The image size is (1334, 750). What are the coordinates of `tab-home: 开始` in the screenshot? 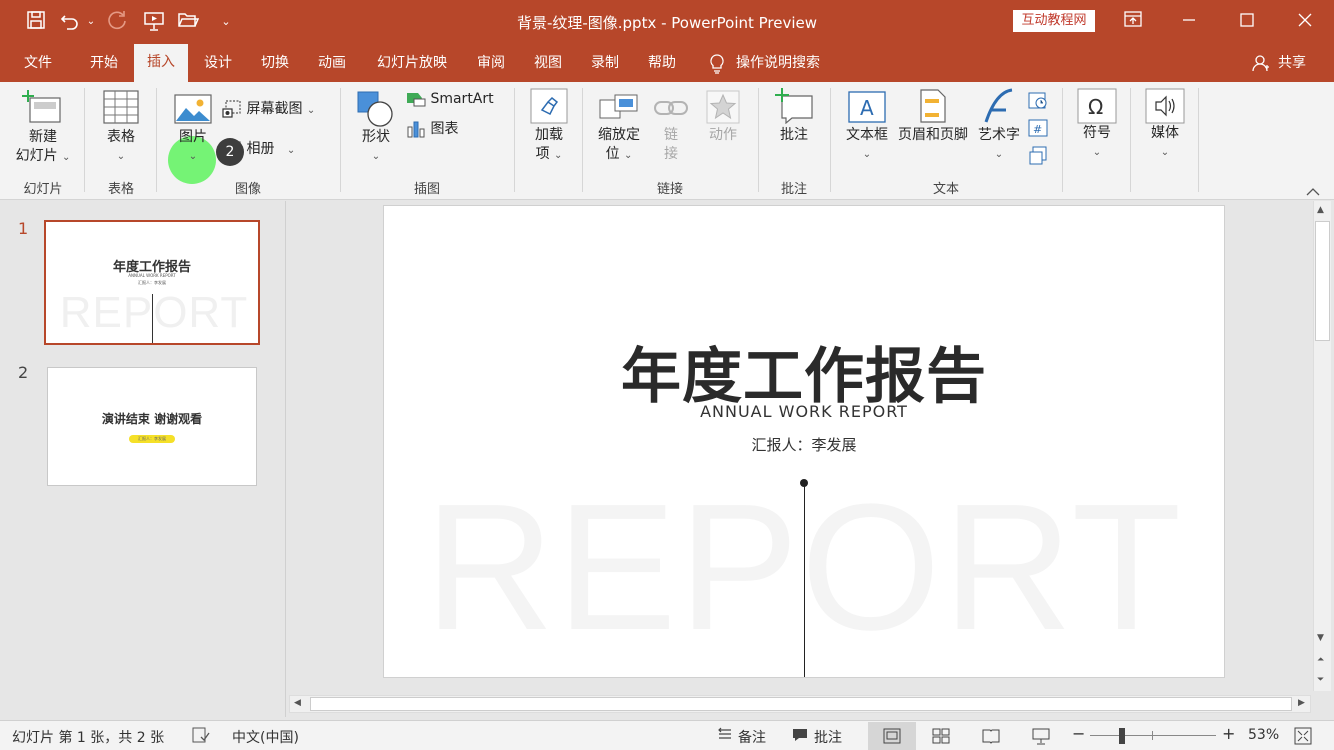 It's located at (104, 67).